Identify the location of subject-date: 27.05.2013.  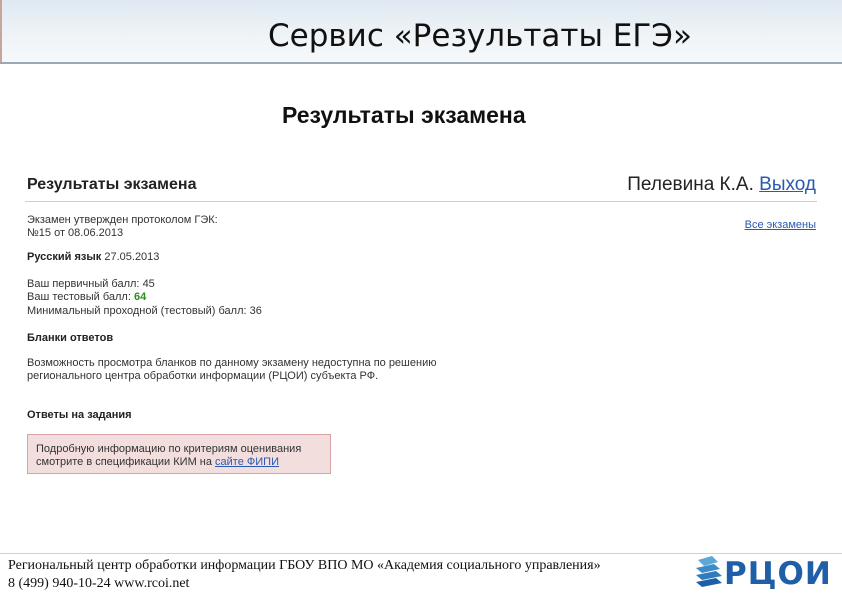
(132, 257).